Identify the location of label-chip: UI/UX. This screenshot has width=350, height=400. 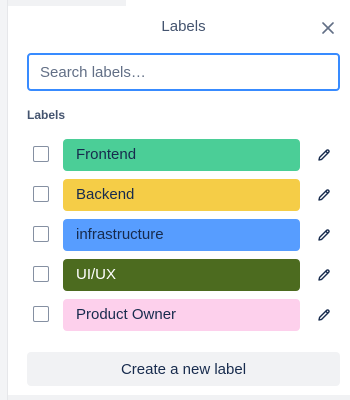
(181, 275).